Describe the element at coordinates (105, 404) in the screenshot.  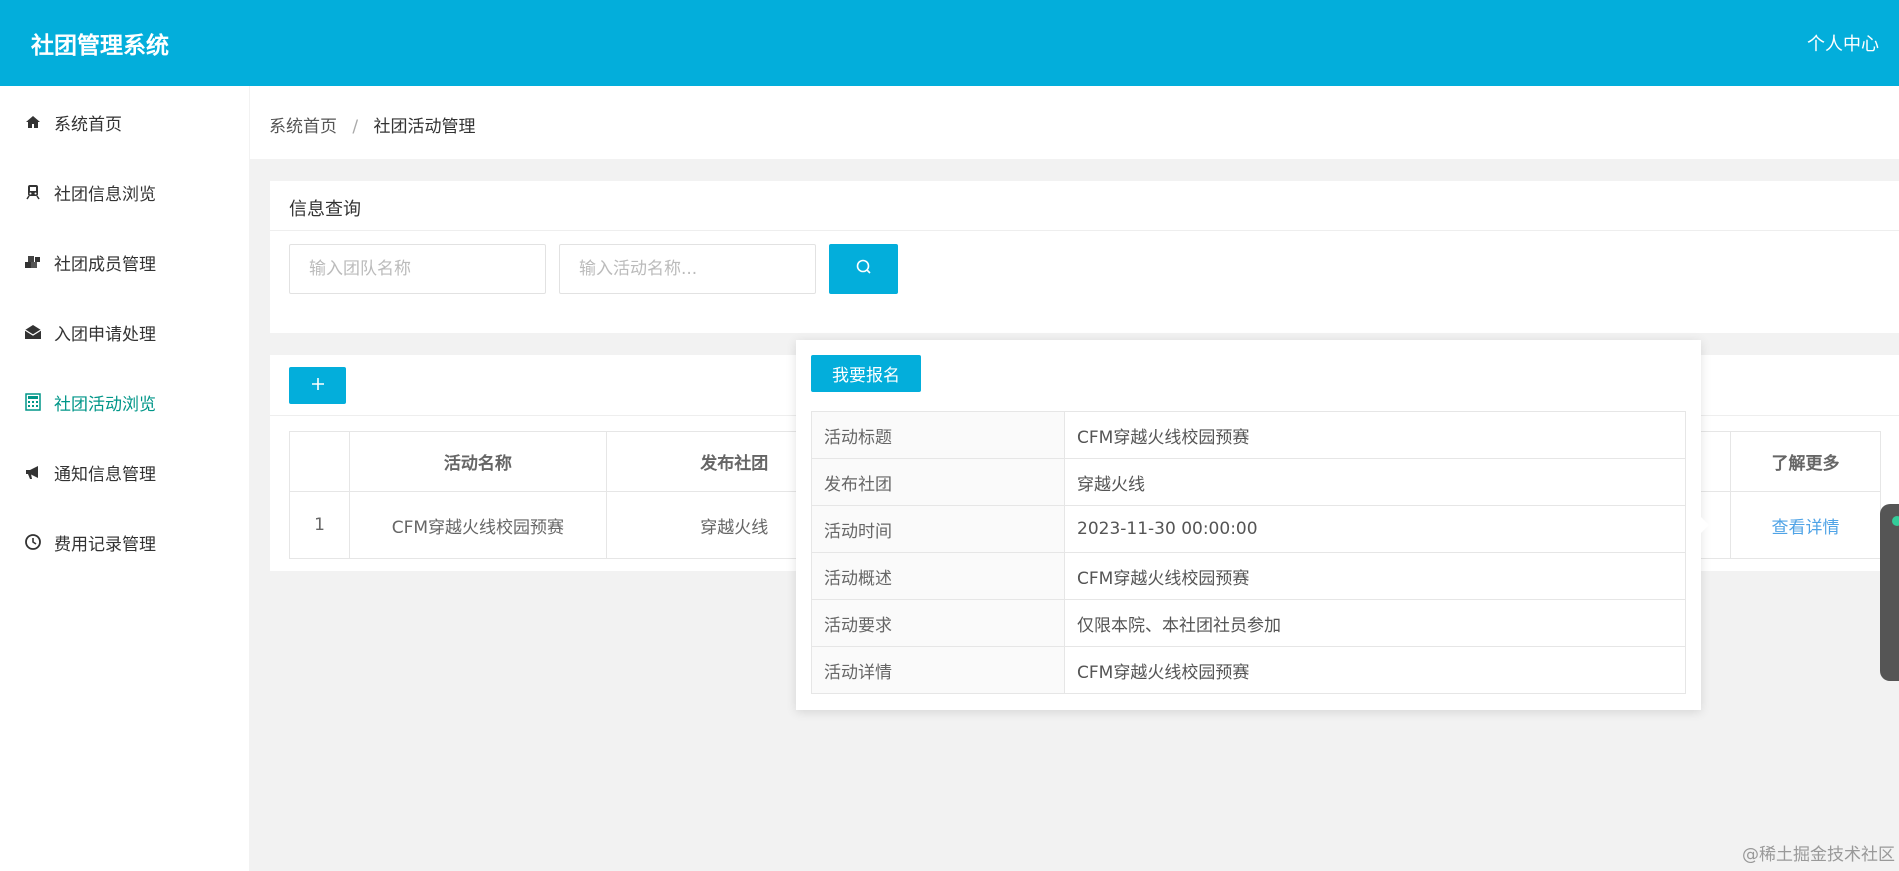
I see `sidebar-item-label: 社团活动浏览` at that location.